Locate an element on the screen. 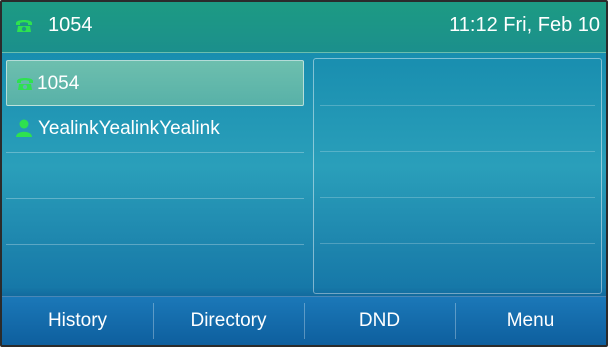 The height and width of the screenshot is (347, 608). line-key-contact: YealinkYealinkYealink is located at coordinates (155, 129).